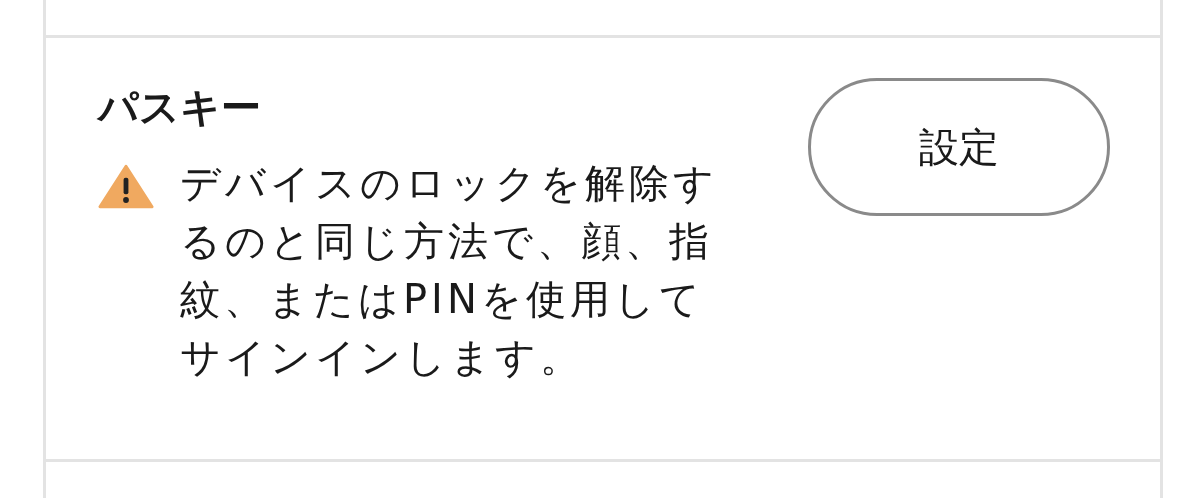 The width and height of the screenshot is (1190, 498). Describe the element at coordinates (959, 147) in the screenshot. I see `setup-button: 設定` at that location.